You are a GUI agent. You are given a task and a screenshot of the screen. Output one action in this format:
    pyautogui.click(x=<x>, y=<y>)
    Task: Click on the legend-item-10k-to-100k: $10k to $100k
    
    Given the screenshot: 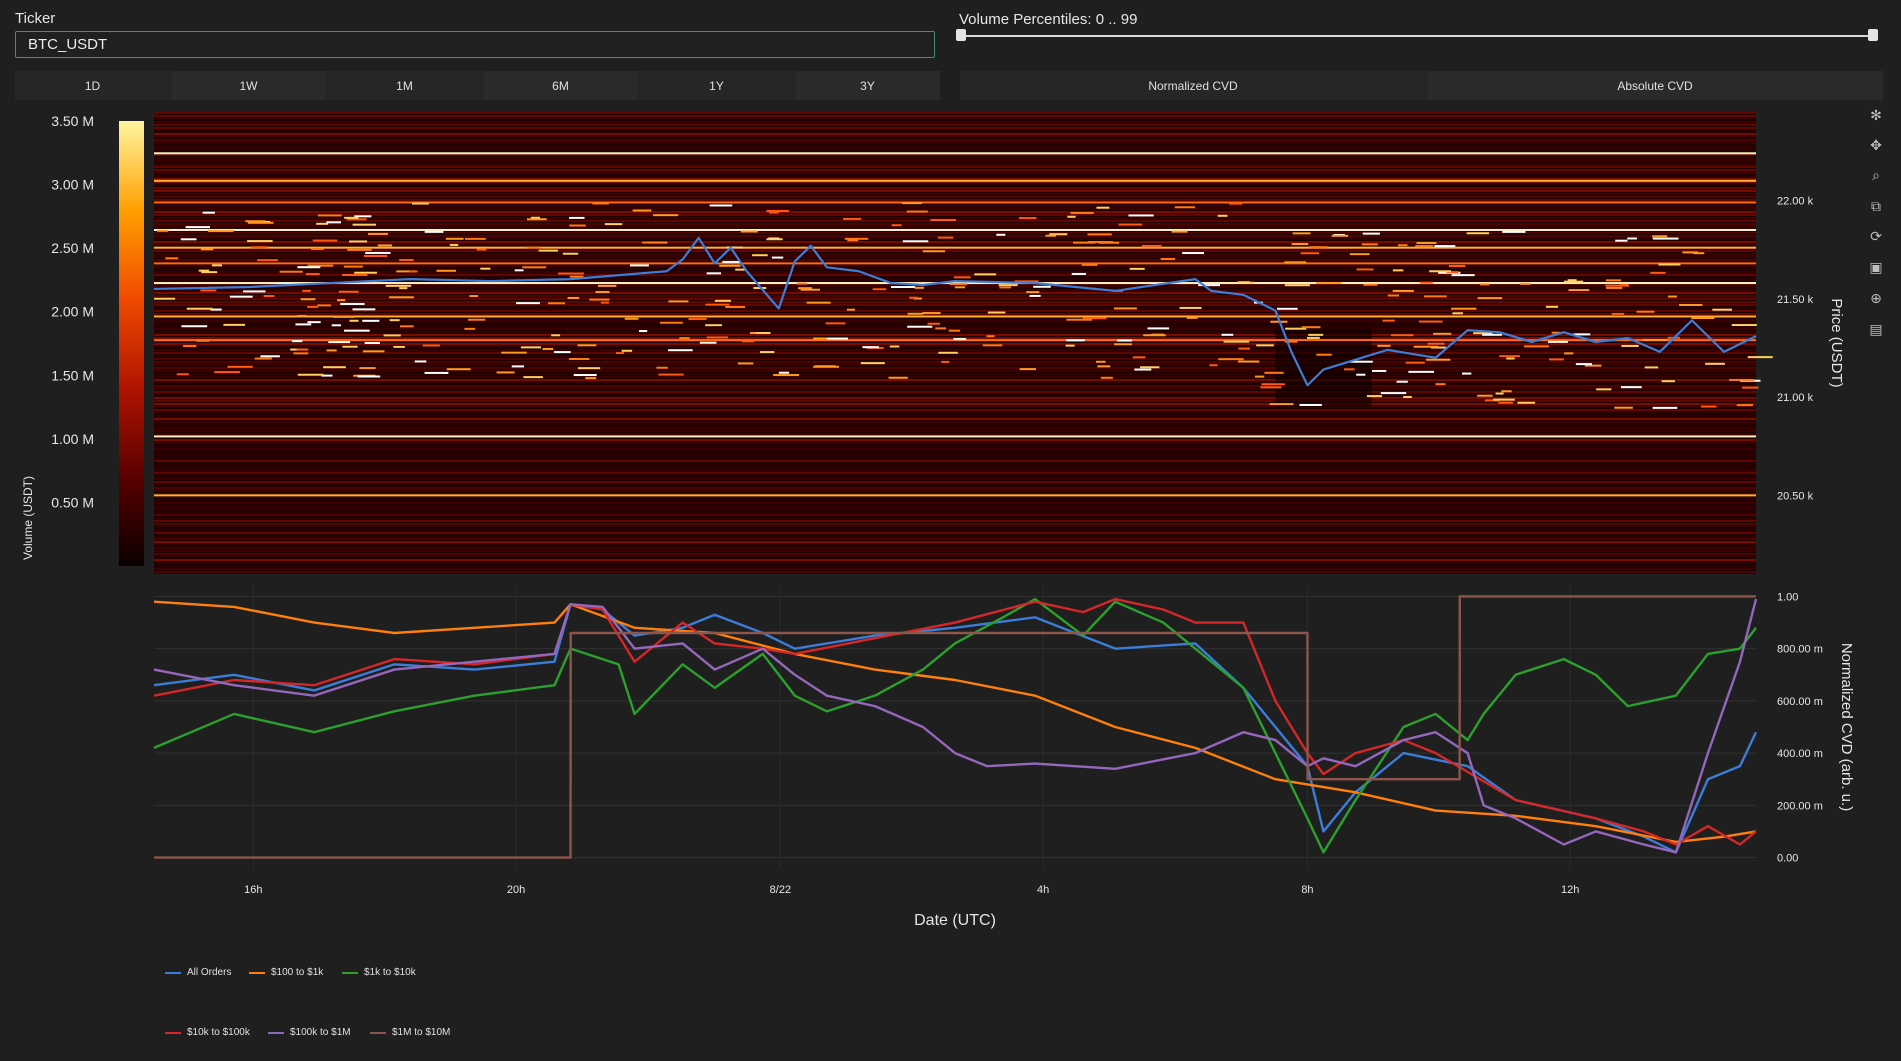 What is the action you would take?
    pyautogui.click(x=207, y=1032)
    